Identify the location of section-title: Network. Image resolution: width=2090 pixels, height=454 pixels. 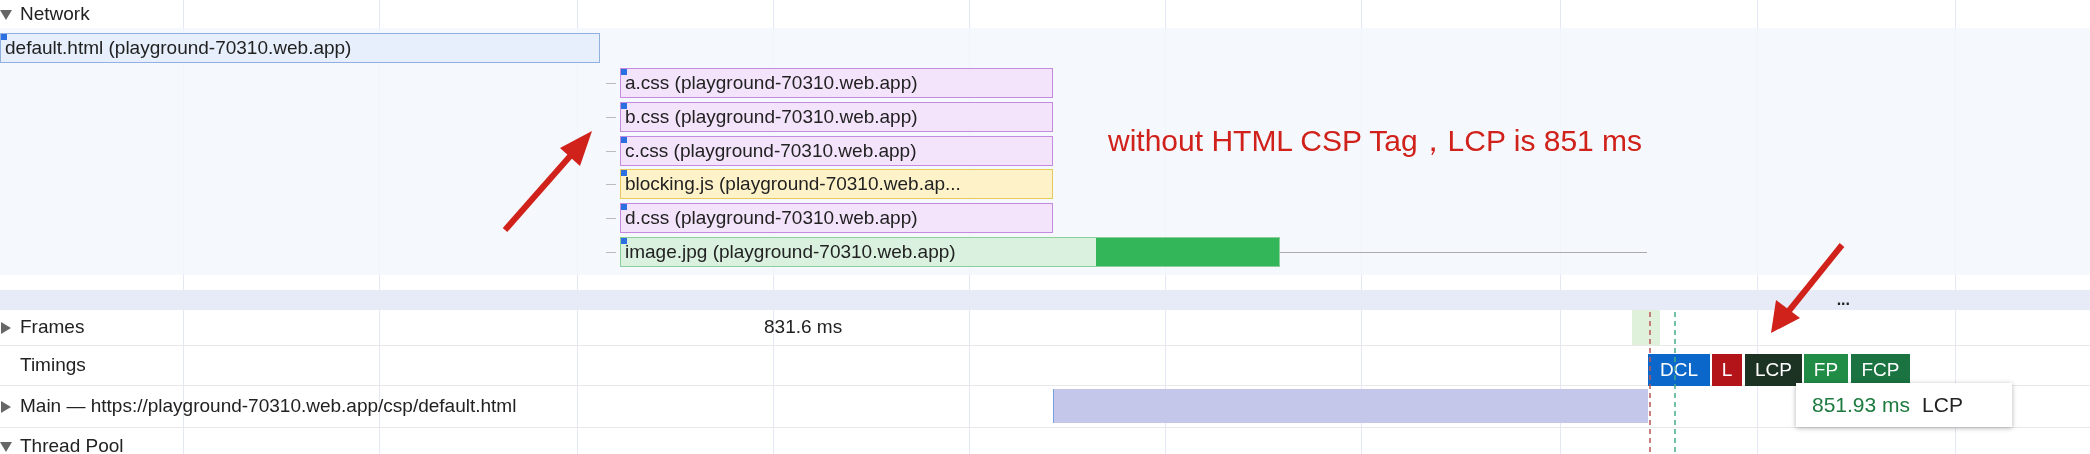
(55, 13).